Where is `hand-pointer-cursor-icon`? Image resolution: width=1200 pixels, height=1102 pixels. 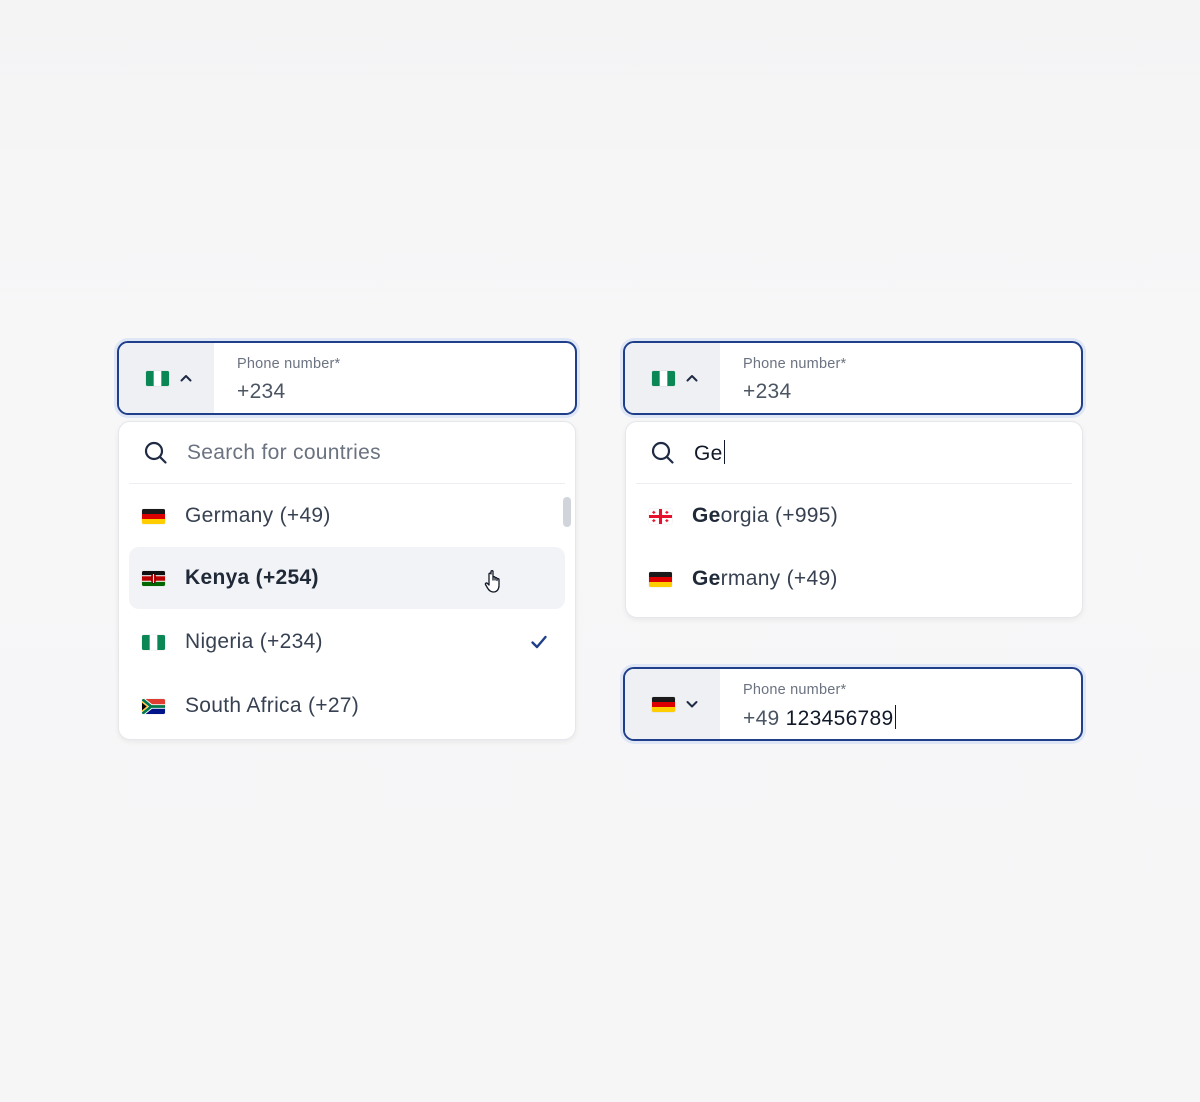
hand-pointer-cursor-icon is located at coordinates (492, 581).